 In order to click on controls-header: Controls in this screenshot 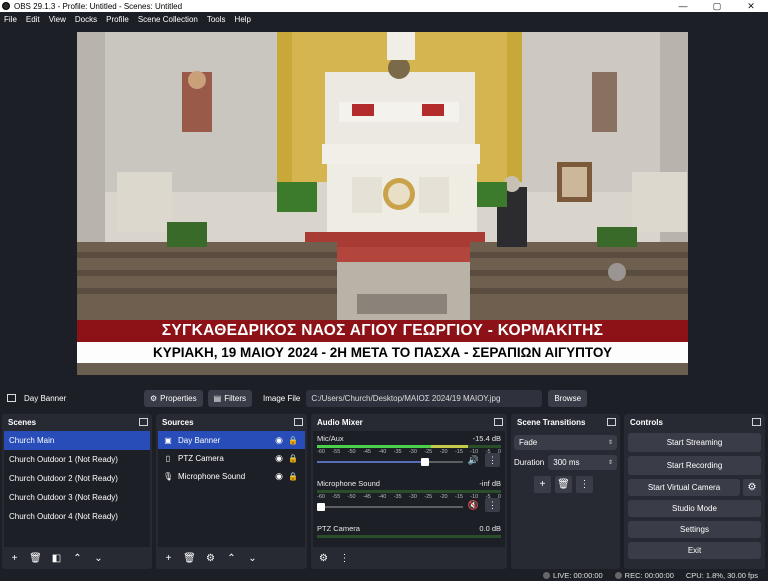, I will do `click(694, 422)`.